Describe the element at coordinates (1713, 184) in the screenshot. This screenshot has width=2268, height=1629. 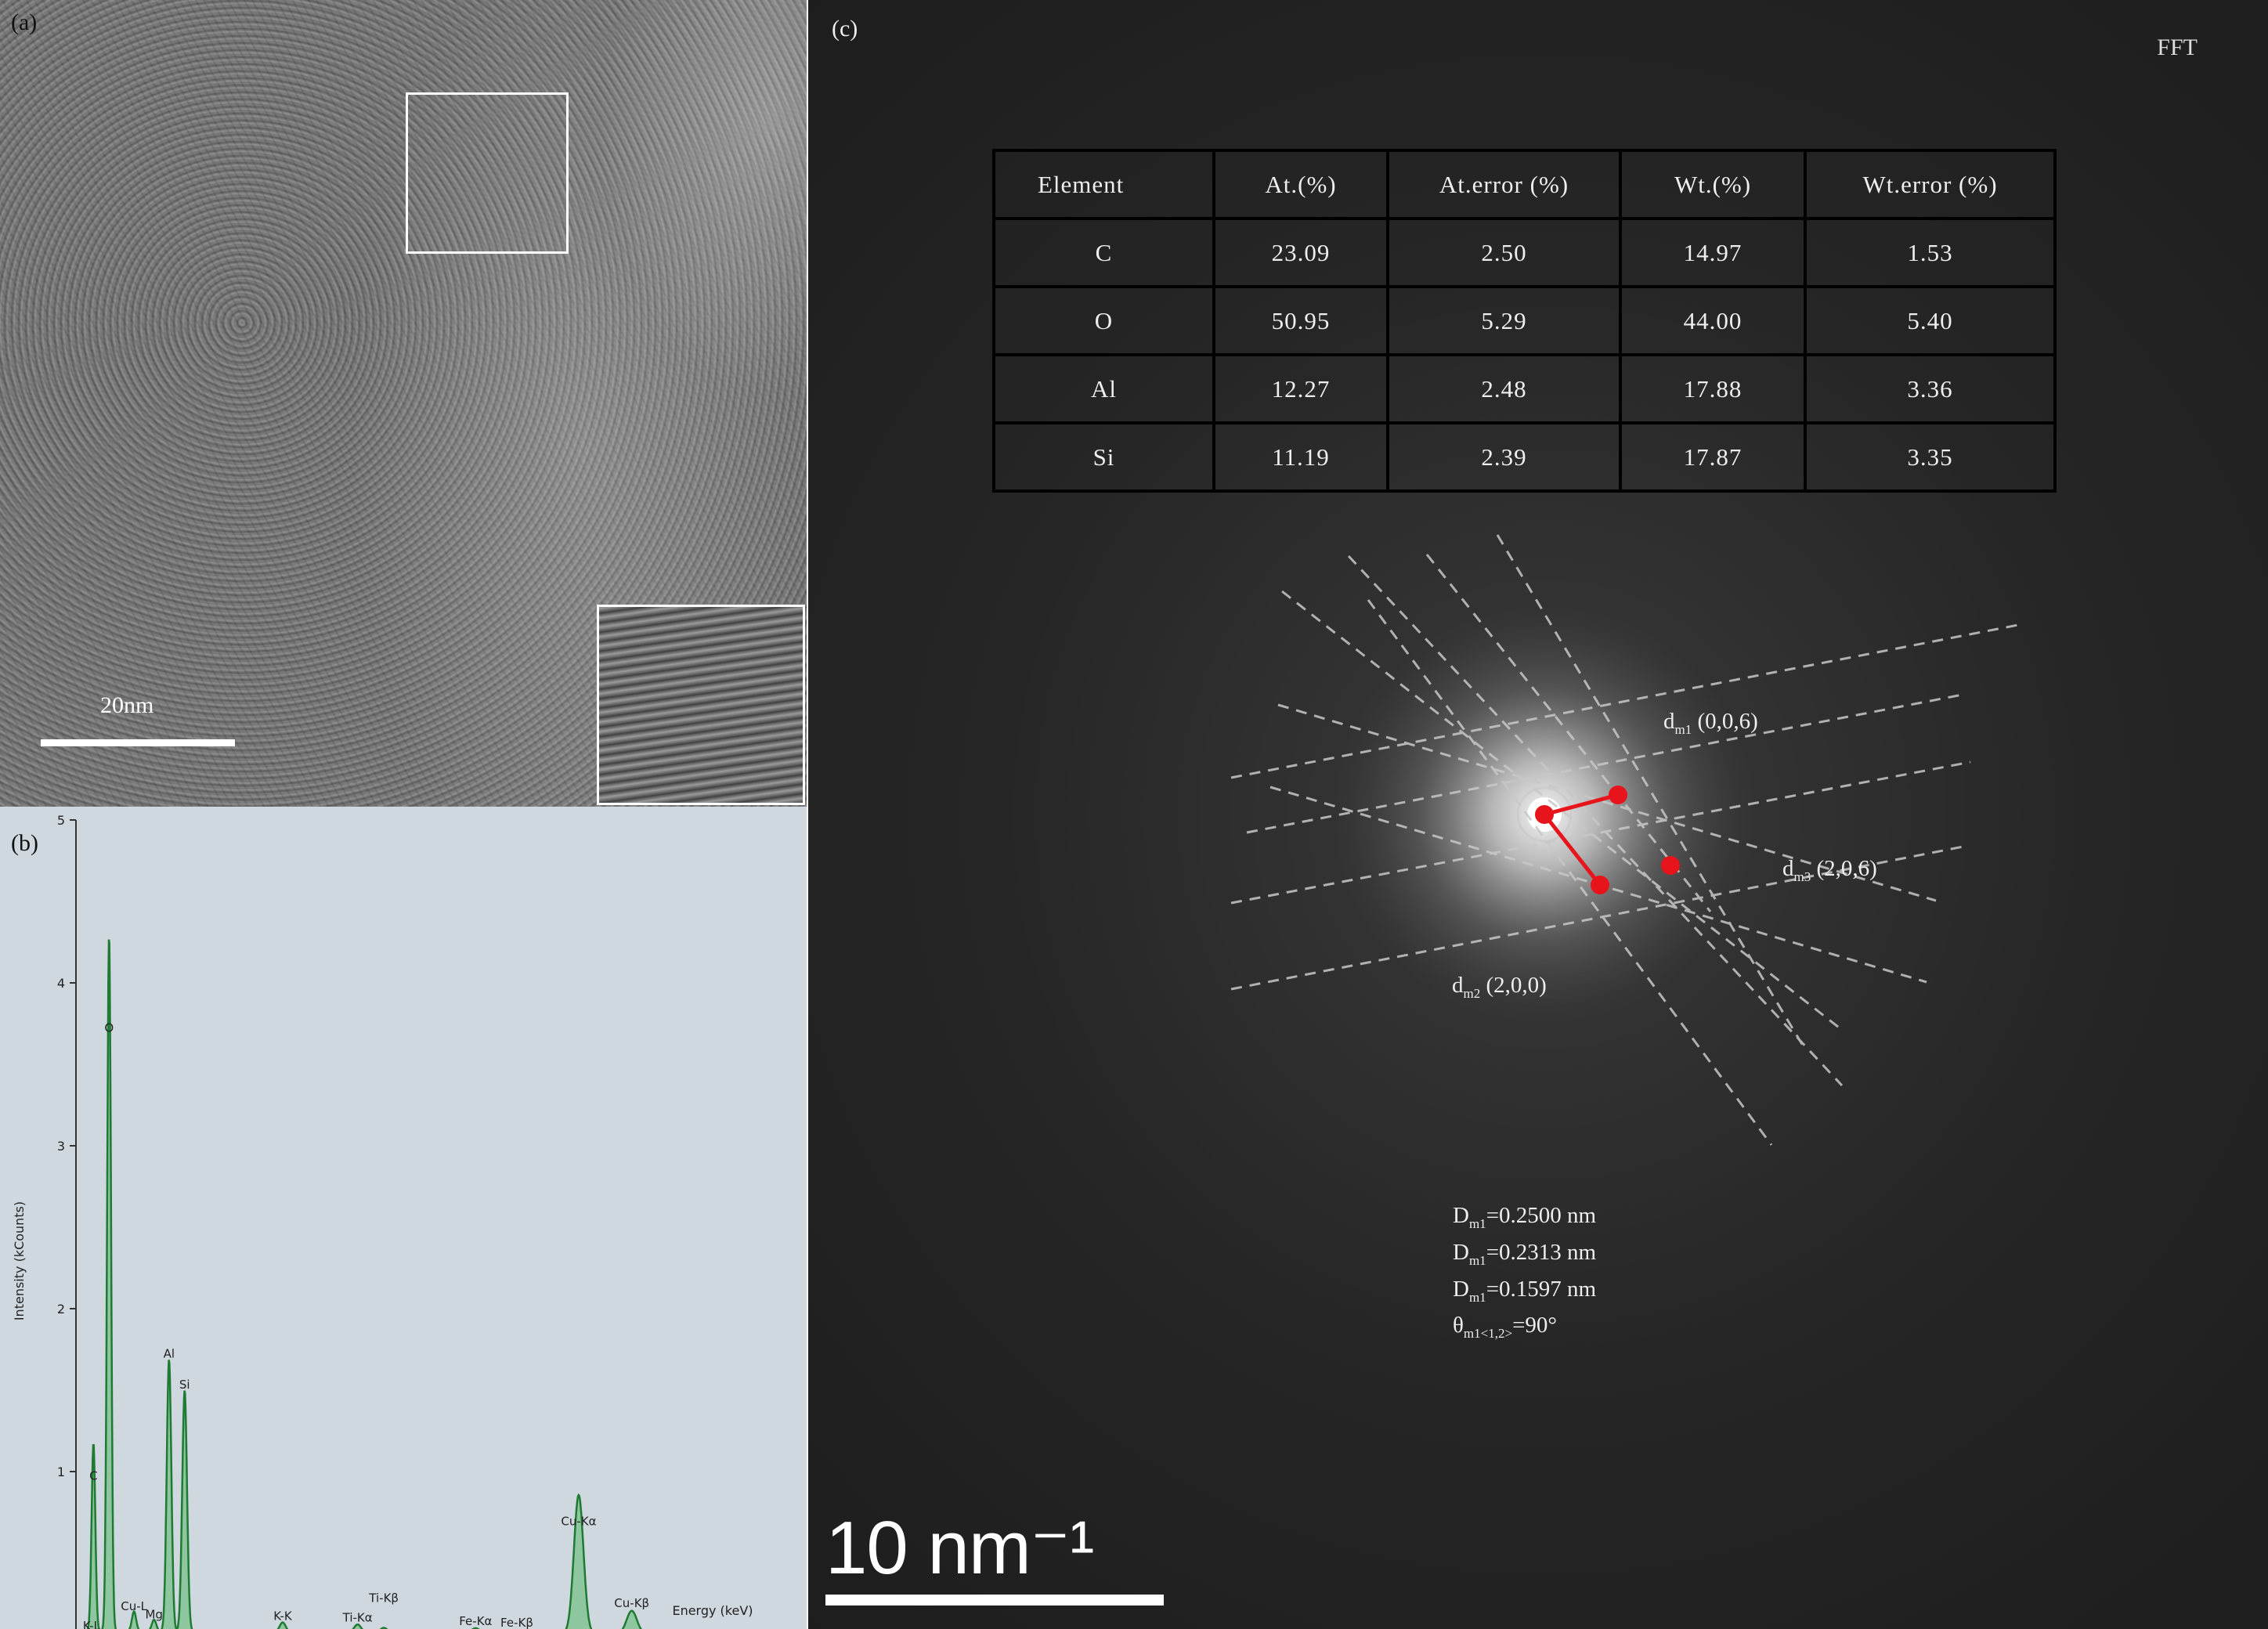
I see `table-header: Wt.(%)` at that location.